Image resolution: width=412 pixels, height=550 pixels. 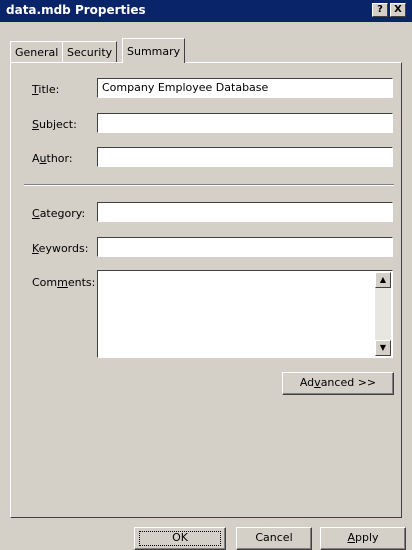 I want to click on separator, so click(x=209, y=185).